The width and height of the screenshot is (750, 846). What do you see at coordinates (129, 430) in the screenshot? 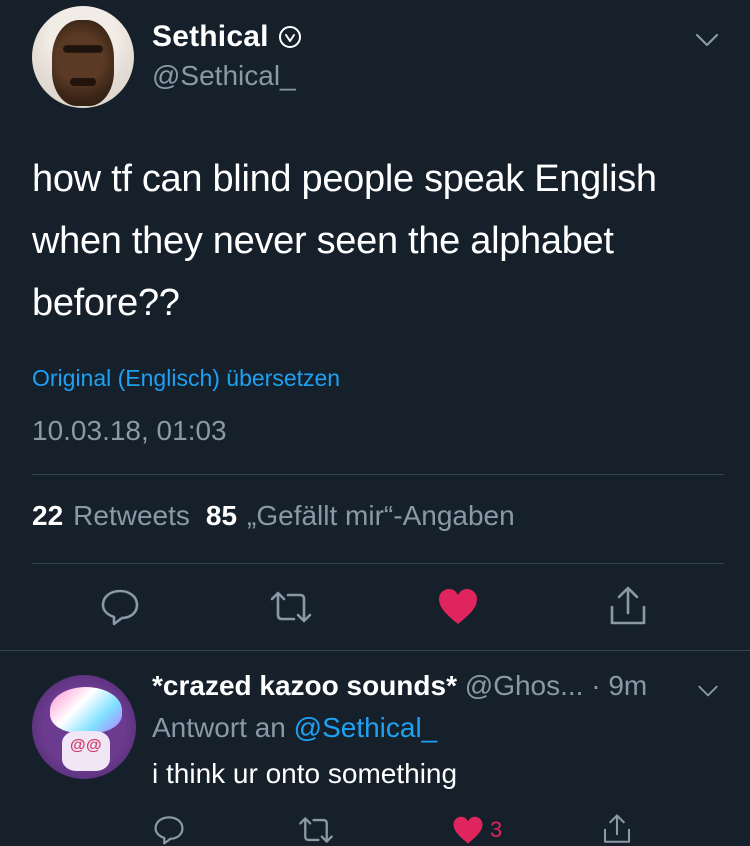
I see `tweet-timestamp: 10.03.18, 01:03` at bounding box center [129, 430].